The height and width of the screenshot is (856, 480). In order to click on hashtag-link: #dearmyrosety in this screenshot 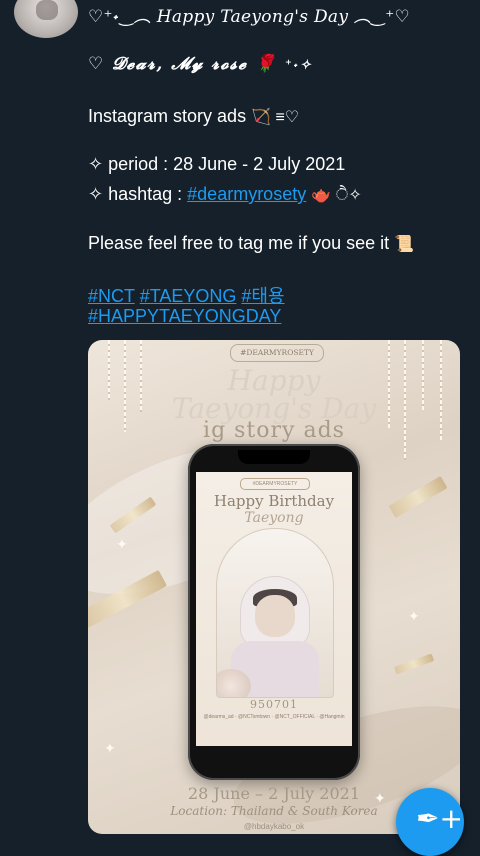, I will do `click(246, 194)`.